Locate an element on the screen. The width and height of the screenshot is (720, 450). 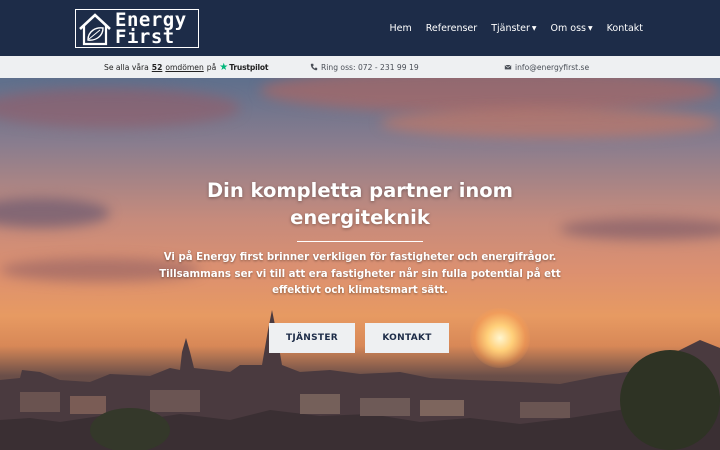
trustpilot-logo: Trustpilot is located at coordinates (248, 67).